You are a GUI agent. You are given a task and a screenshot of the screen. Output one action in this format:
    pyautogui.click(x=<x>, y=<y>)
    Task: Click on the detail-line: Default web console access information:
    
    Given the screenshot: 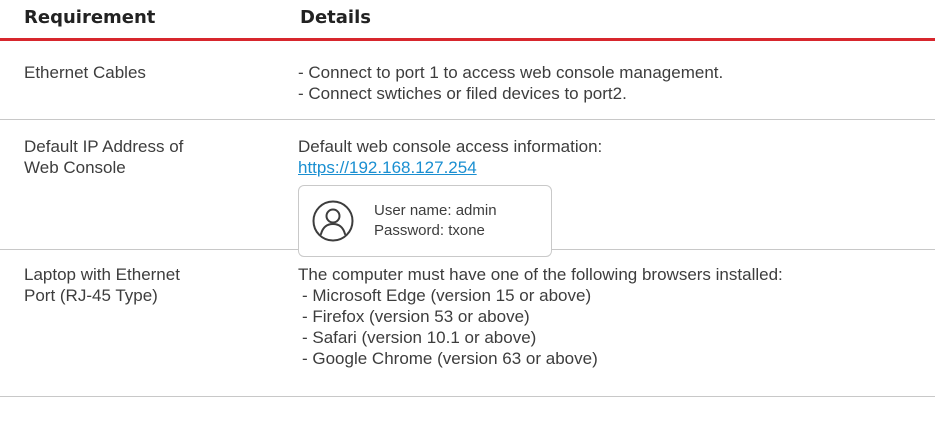 What is the action you would take?
    pyautogui.click(x=450, y=146)
    